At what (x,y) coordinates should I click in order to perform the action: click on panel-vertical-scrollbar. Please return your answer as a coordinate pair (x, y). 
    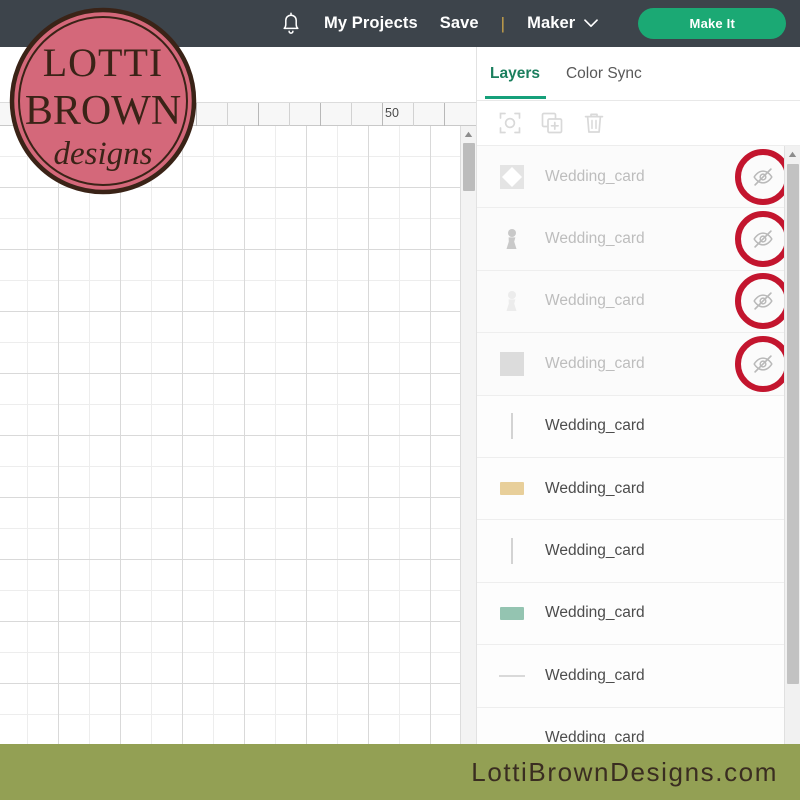
    Looking at the image, I should click on (792, 445).